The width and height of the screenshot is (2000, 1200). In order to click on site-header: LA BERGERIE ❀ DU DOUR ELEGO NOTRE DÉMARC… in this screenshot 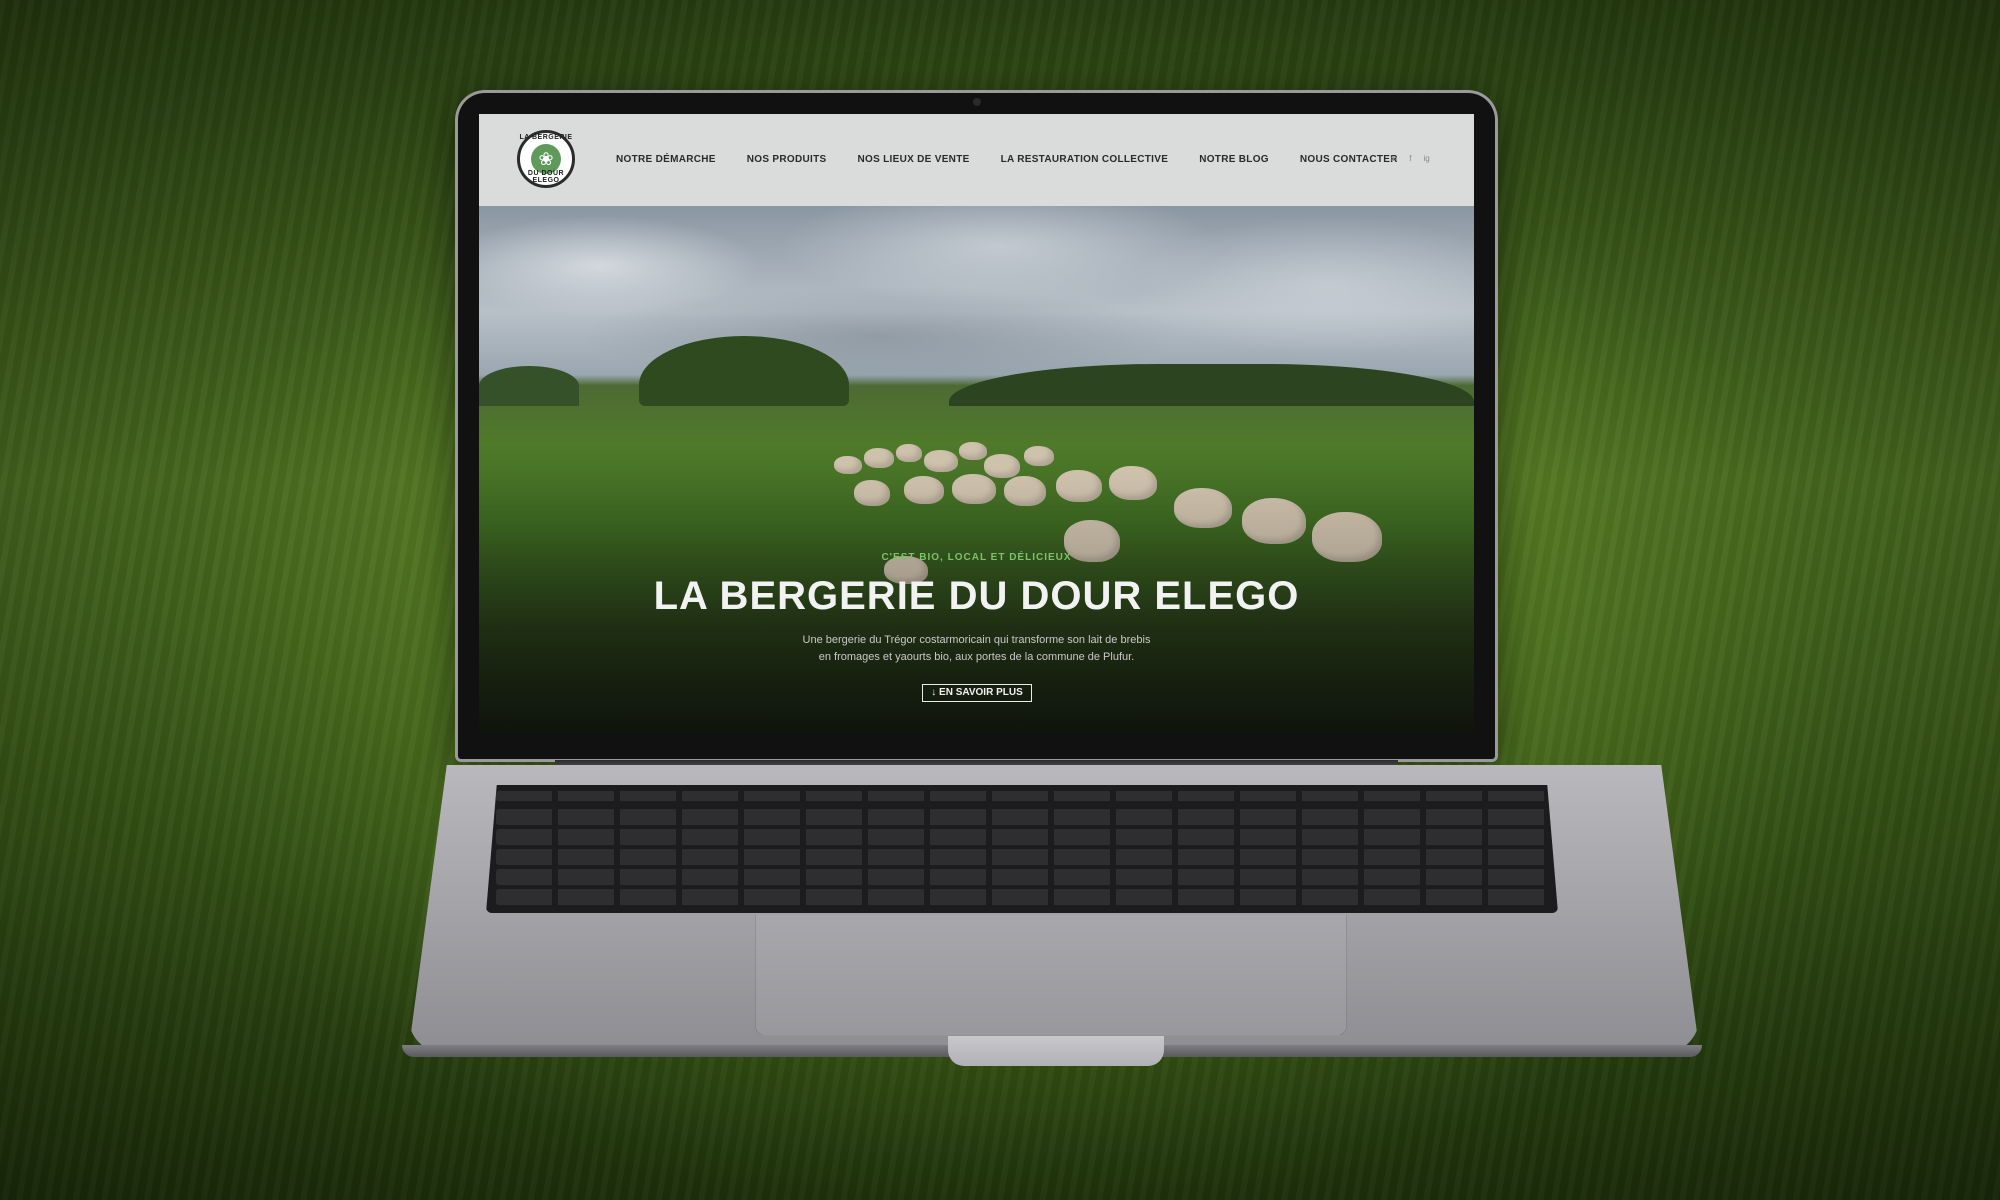, I will do `click(976, 160)`.